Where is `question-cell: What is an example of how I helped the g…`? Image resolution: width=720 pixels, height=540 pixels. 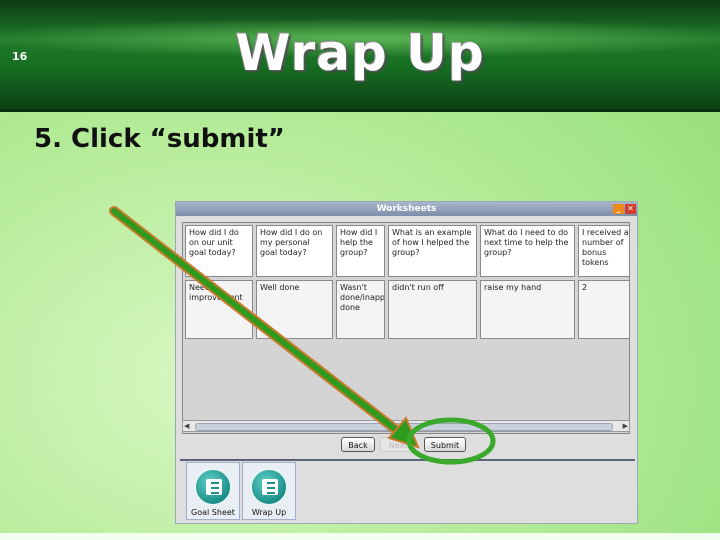 question-cell: What is an example of how I helped the g… is located at coordinates (432, 251).